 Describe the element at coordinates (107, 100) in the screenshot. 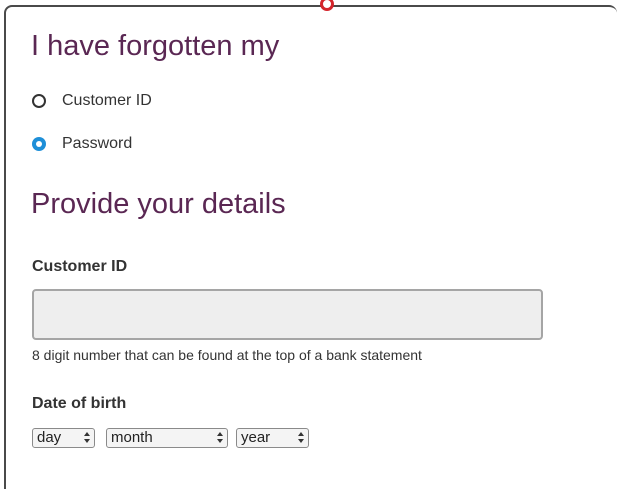

I see `radio-label-customer-id: Customer ID` at that location.